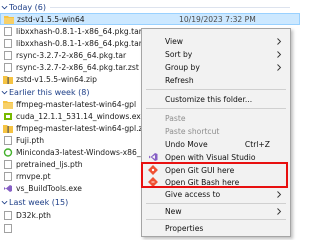 The height and width of the screenshot is (240, 320). What do you see at coordinates (85, 43) in the screenshot?
I see `file-name: libxxhash-0.8.1-1-x86_64.pkg.tar.zst` at bounding box center [85, 43].